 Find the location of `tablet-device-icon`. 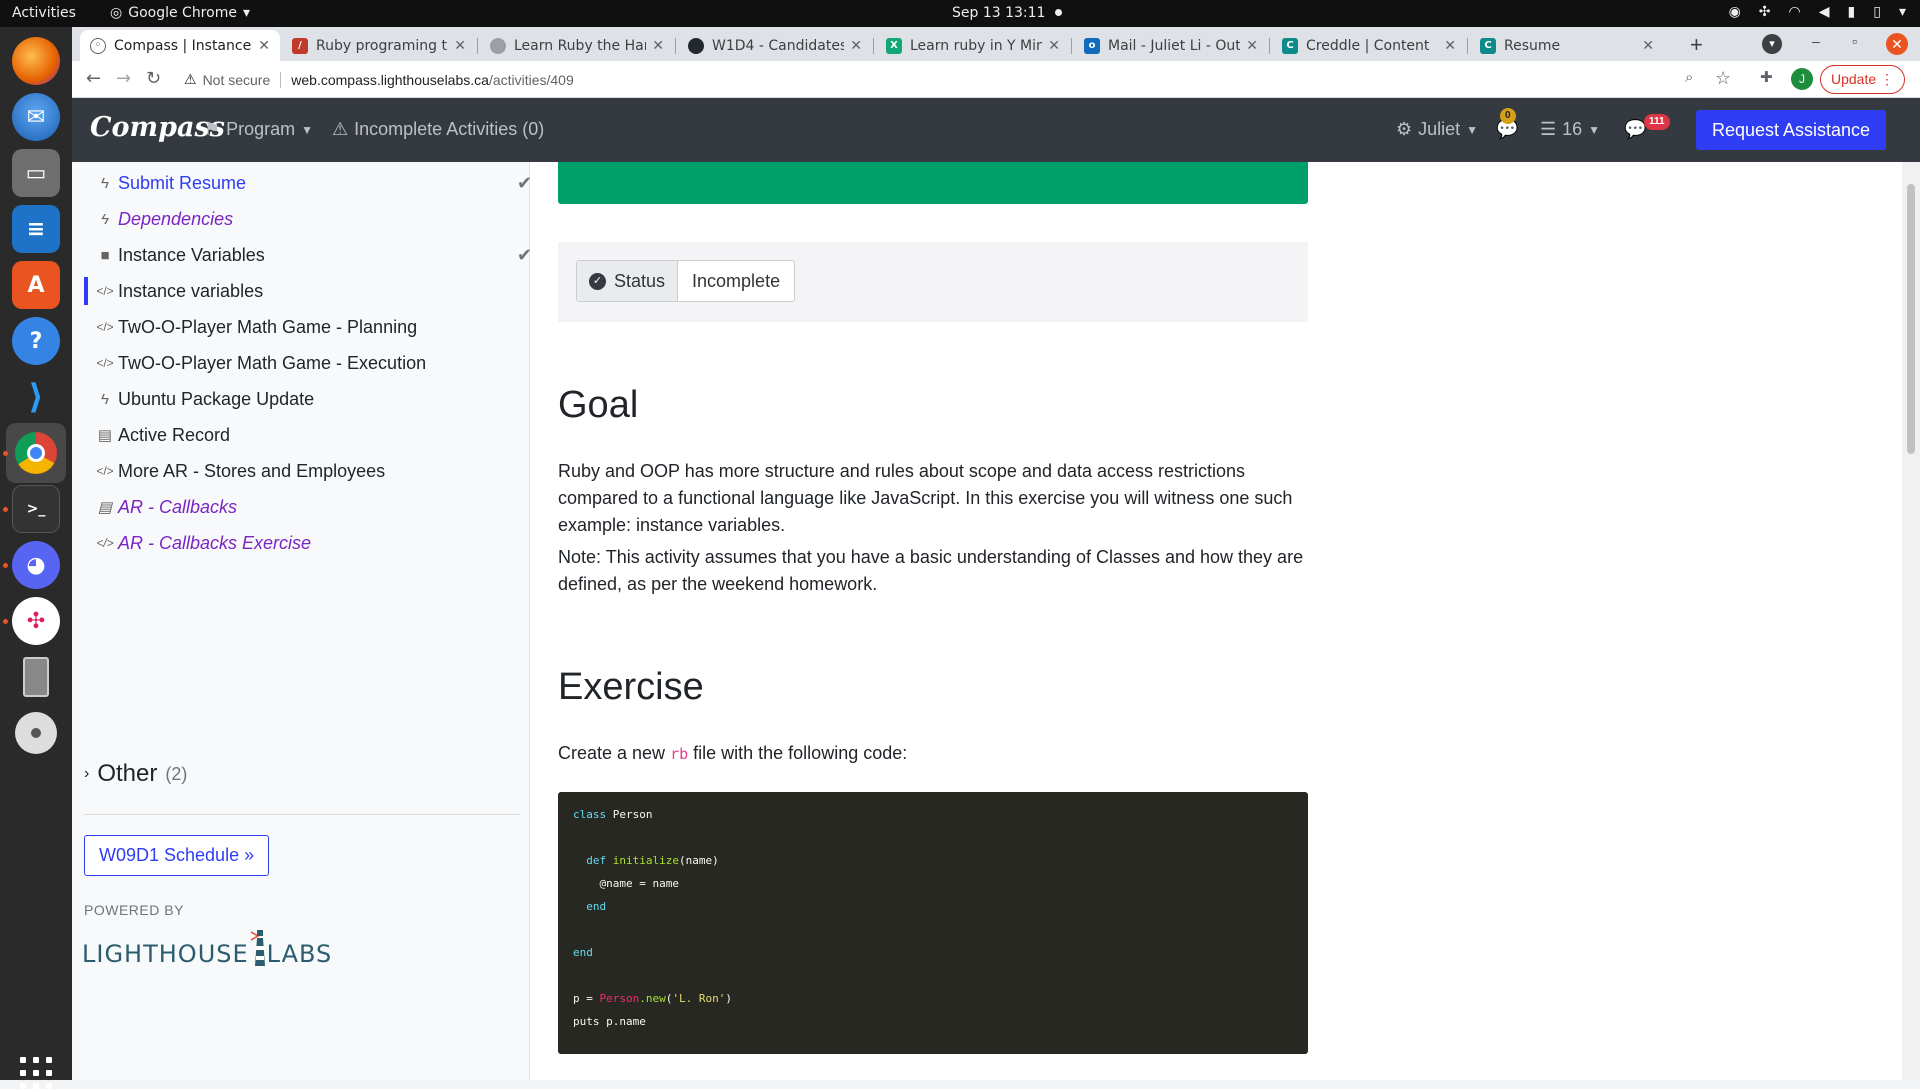

tablet-device-icon is located at coordinates (36, 677).